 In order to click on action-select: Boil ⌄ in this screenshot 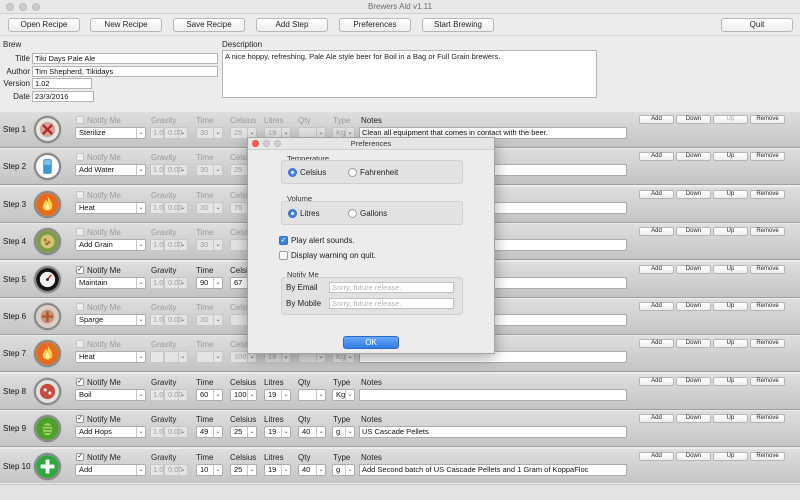, I will do `click(110, 394)`.